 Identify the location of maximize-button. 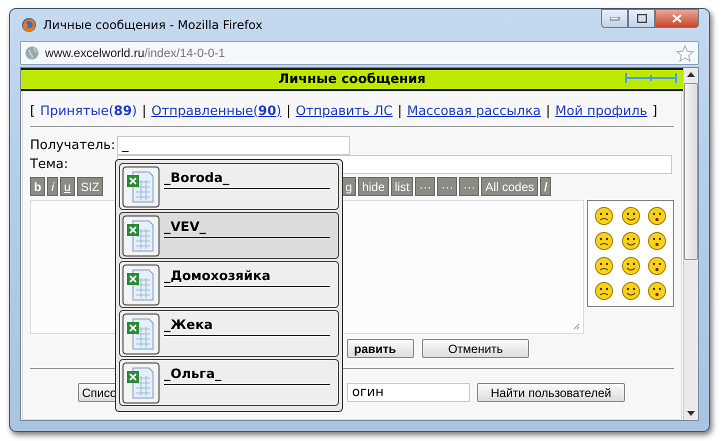
(641, 18).